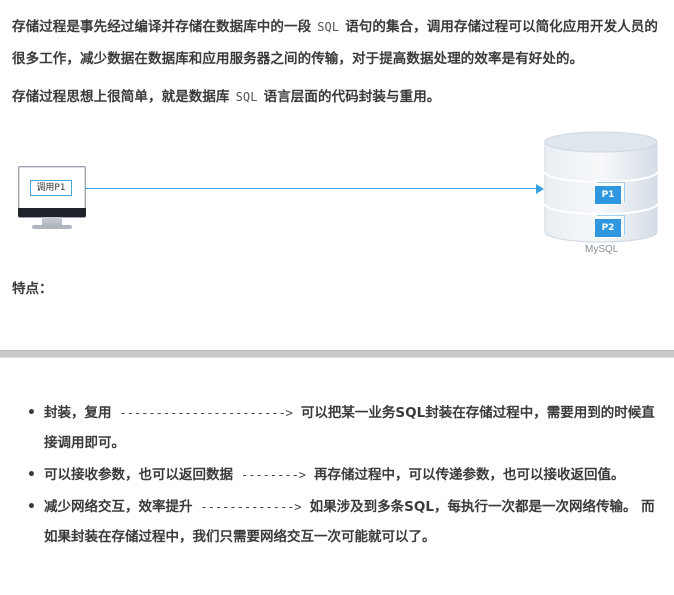 This screenshot has height=595, width=674. What do you see at coordinates (337, 354) in the screenshot?
I see `section-divider` at bounding box center [337, 354].